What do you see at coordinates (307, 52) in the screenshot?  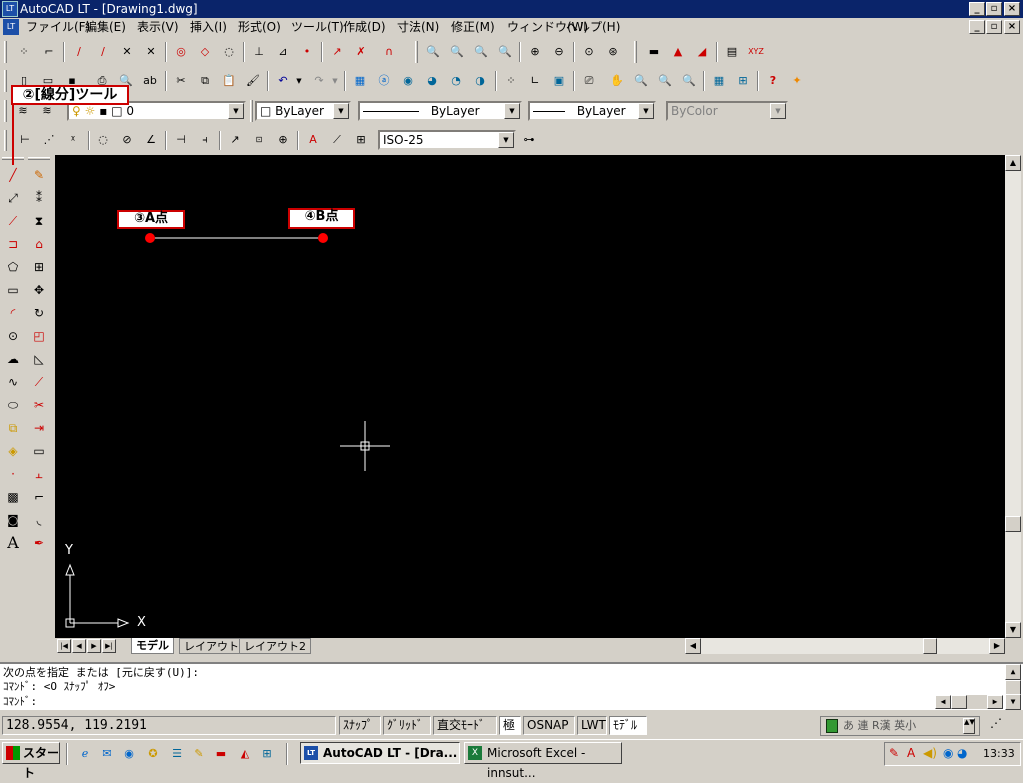 I see `snap-node-icon: •` at bounding box center [307, 52].